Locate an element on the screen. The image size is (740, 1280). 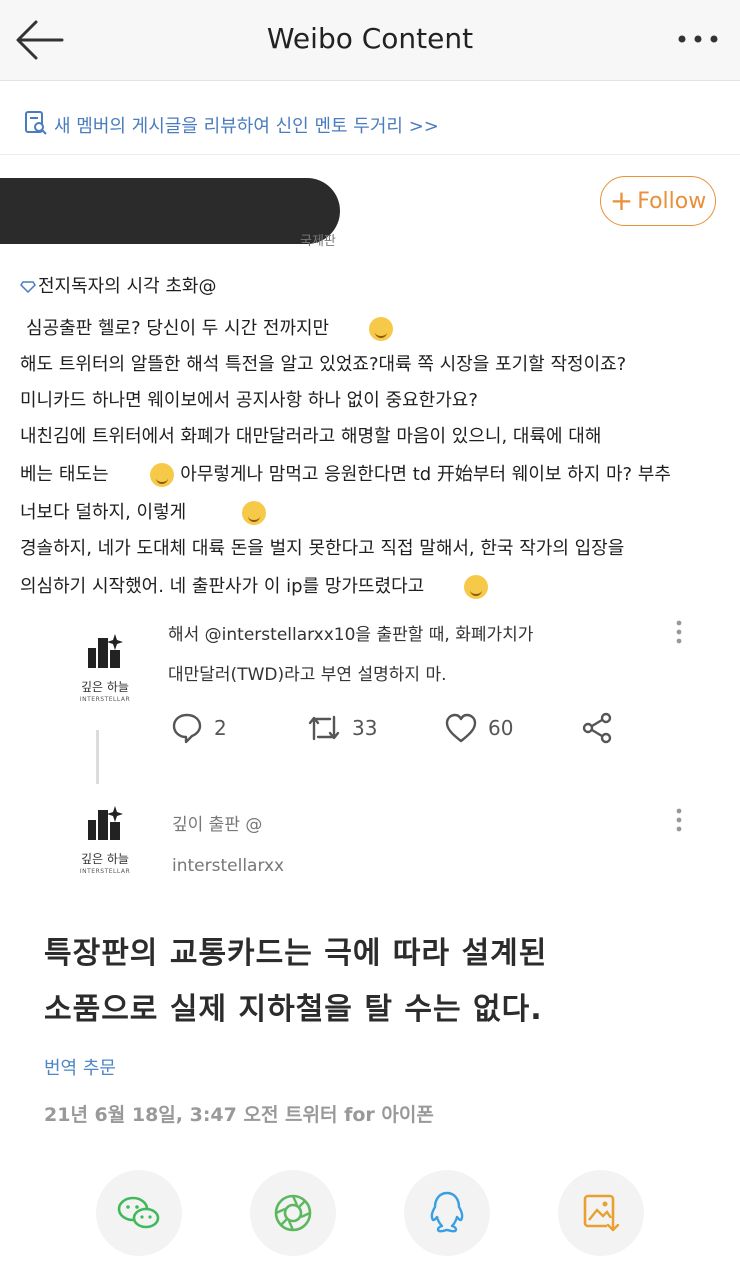
heart-icon is located at coordinates (461, 728).